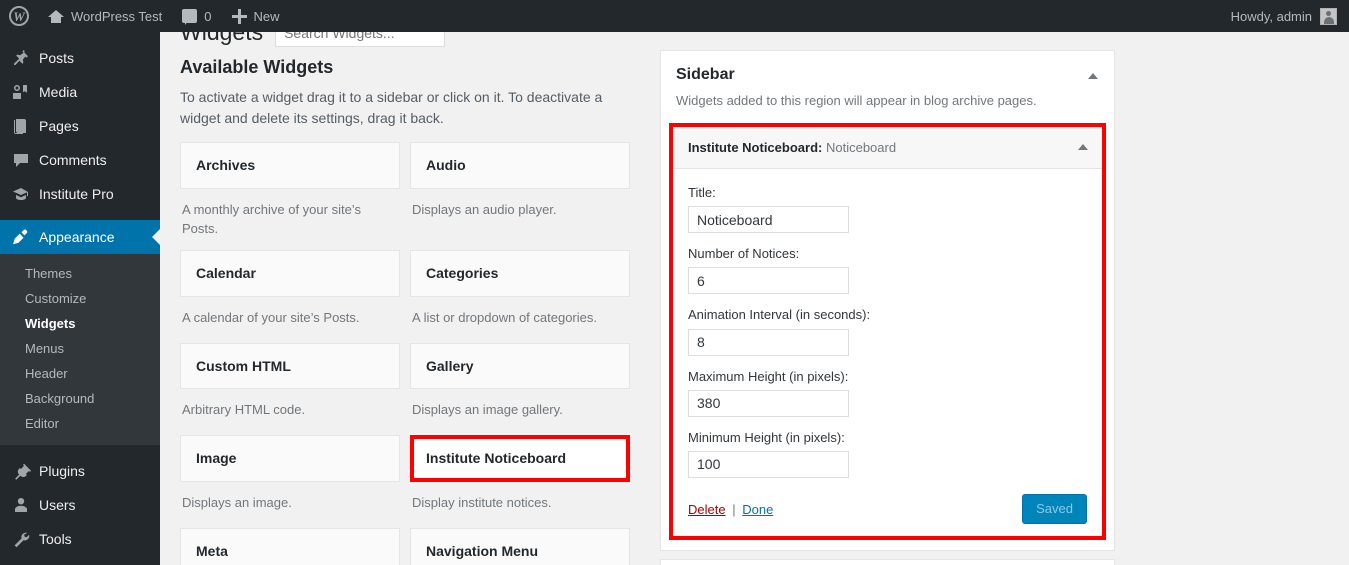 Image resolution: width=1349 pixels, height=565 pixels. Describe the element at coordinates (77, 237) in the screenshot. I see `sidebar-item-label: Appearance` at that location.